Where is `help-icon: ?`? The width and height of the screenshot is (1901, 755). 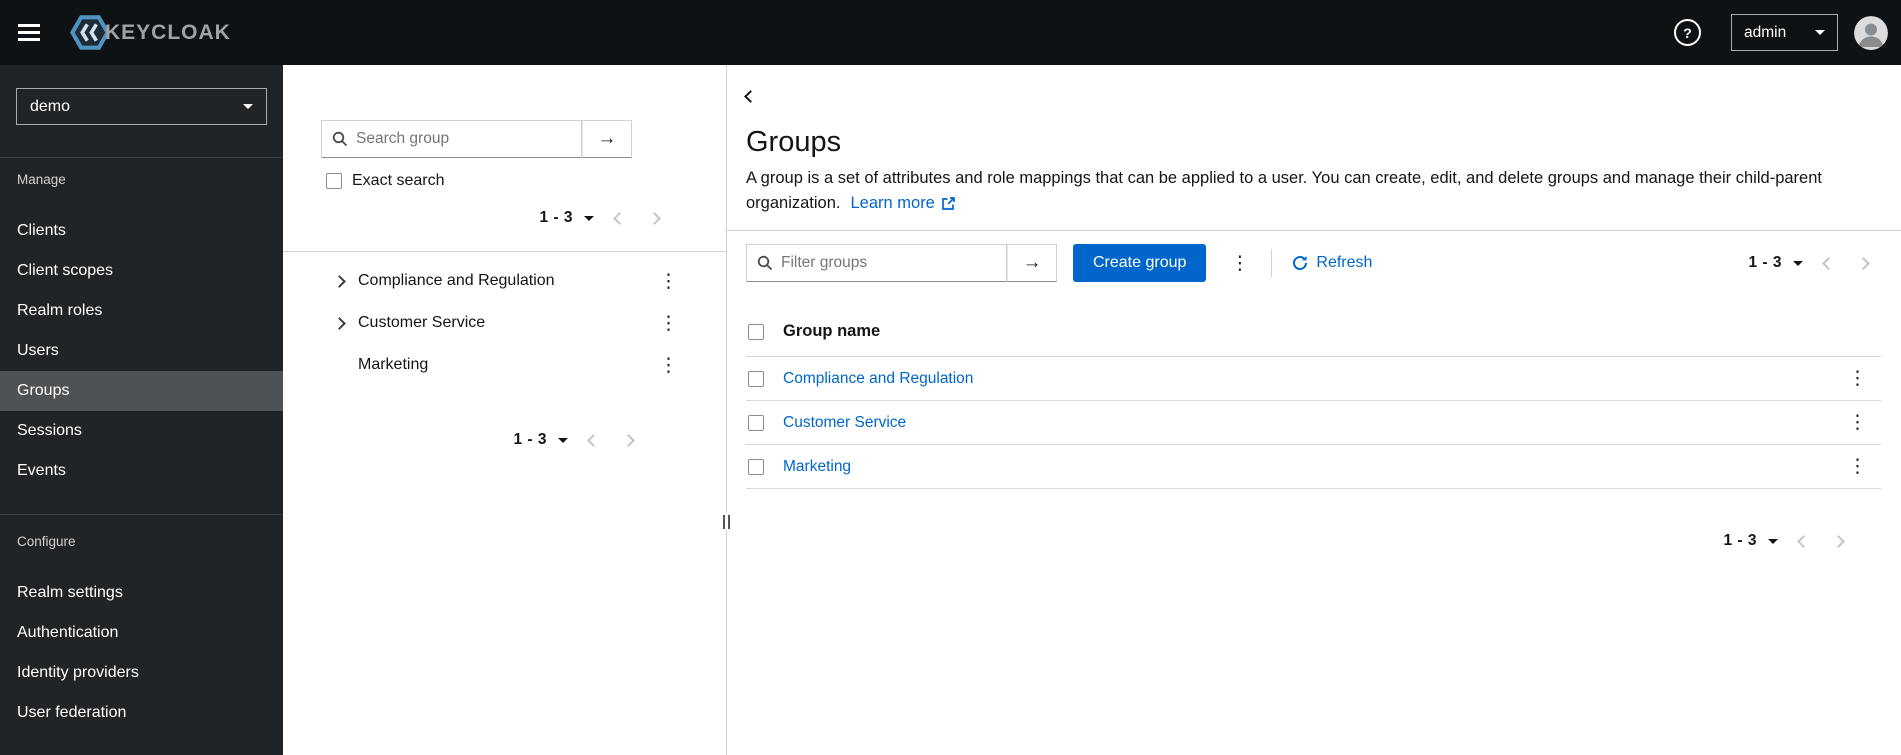 help-icon: ? is located at coordinates (1687, 32).